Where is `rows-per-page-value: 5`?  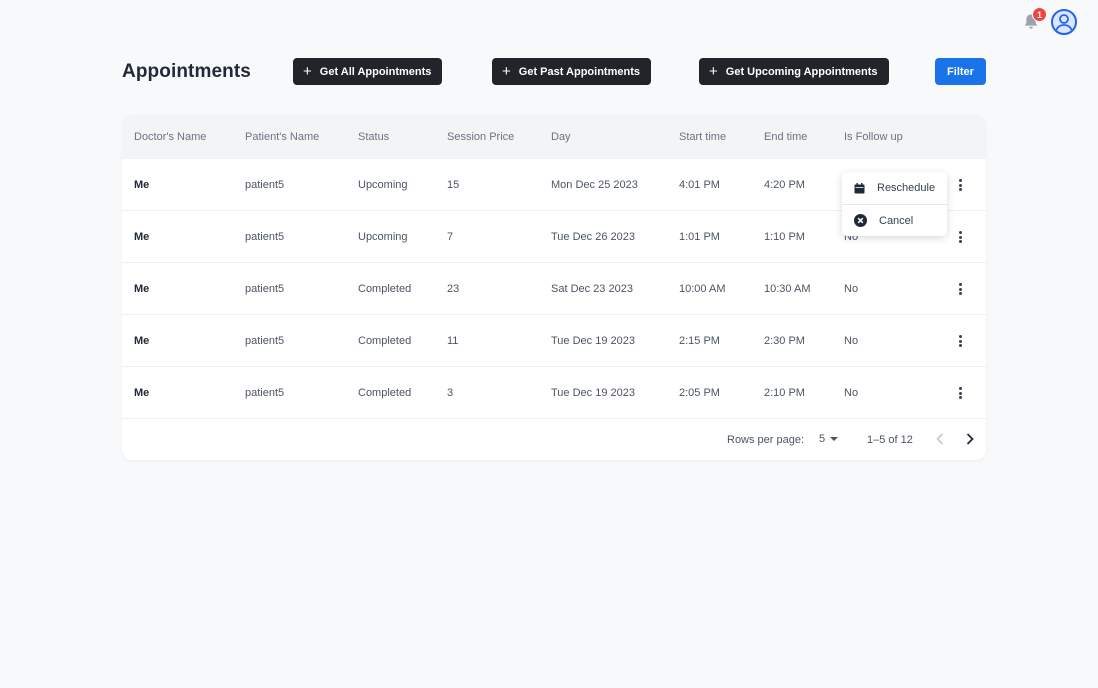
rows-per-page-value: 5 is located at coordinates (822, 439).